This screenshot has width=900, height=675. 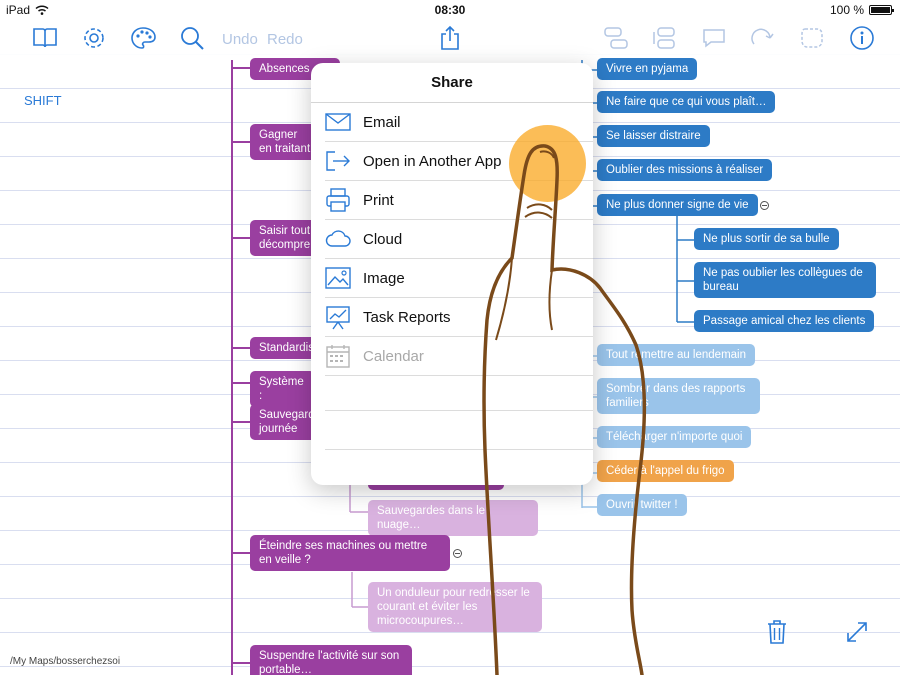 What do you see at coordinates (564, 409) in the screenshot?
I see `pointing-hand-icon` at bounding box center [564, 409].